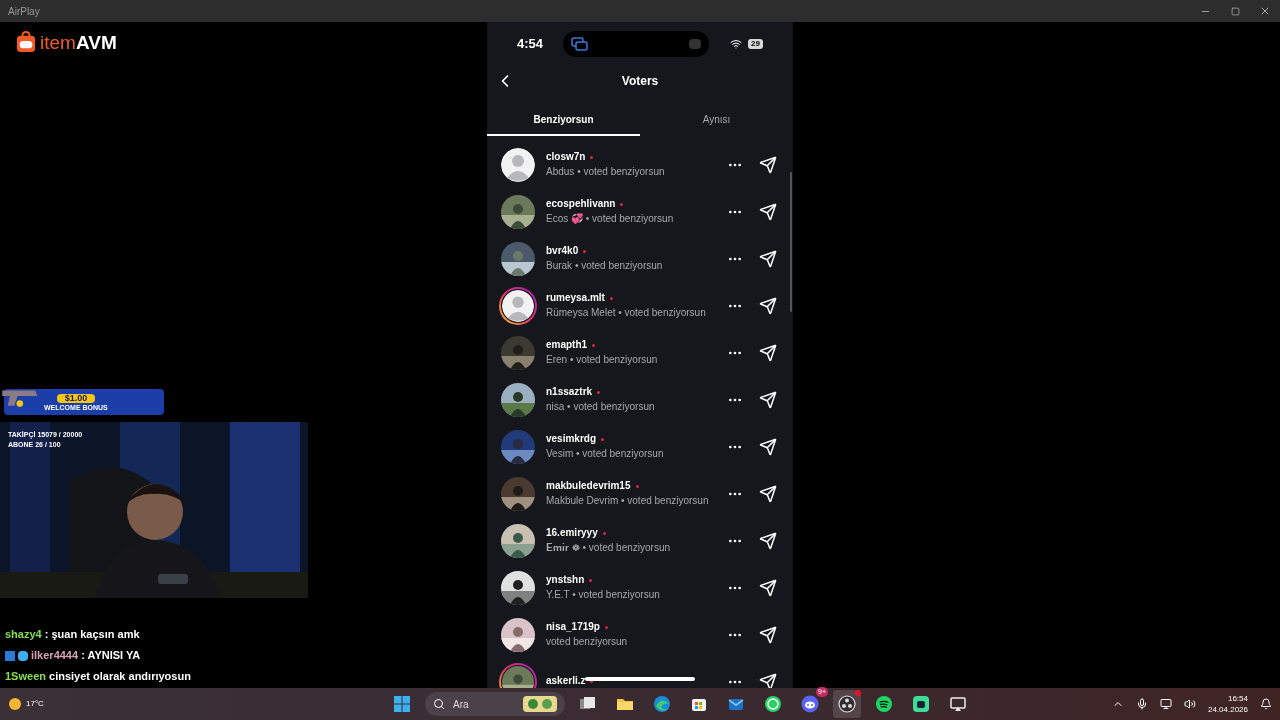 Image resolution: width=1280 pixels, height=720 pixels. I want to click on logo-text: itemAVM, so click(78, 42).